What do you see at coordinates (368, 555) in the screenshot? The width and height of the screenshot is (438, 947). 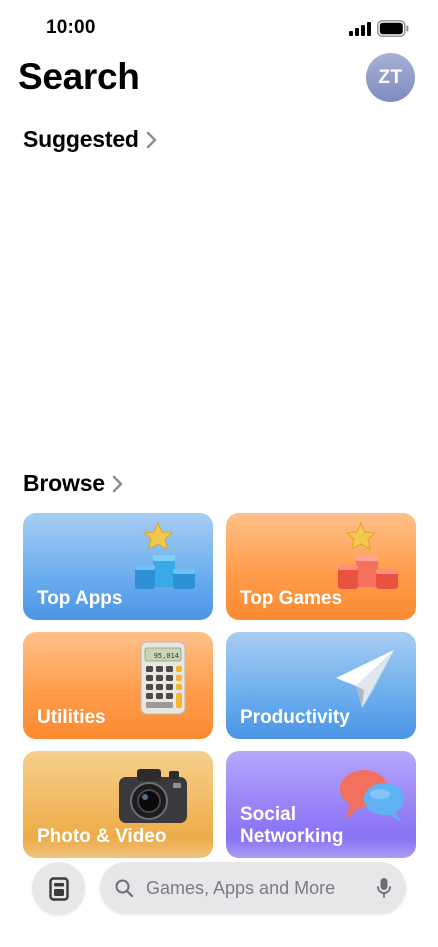 I see `podium-red-icon` at bounding box center [368, 555].